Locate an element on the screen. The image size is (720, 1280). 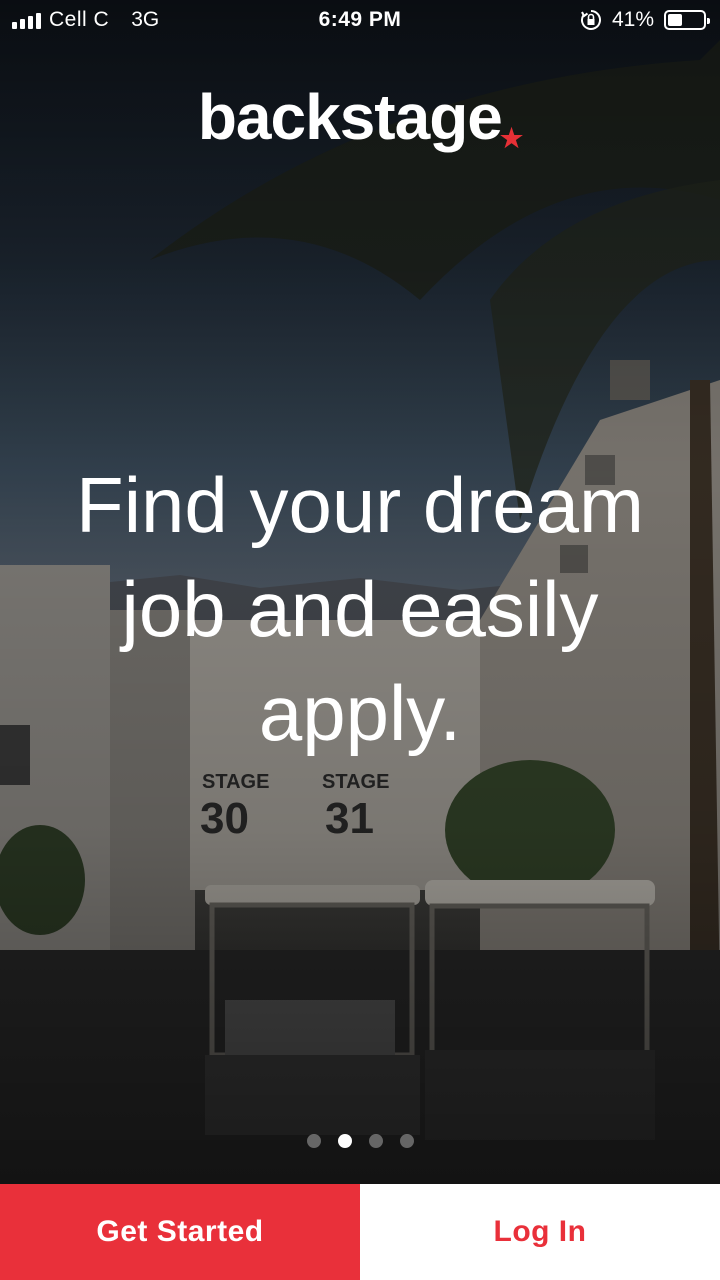
orientation-lock-icon is located at coordinates (590, 20).